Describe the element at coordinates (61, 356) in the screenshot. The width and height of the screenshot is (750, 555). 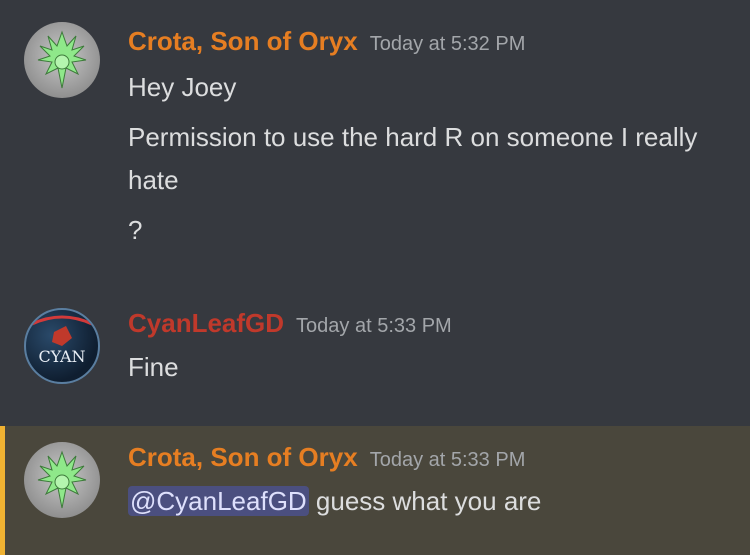
I see `svg-text: CYAN` at that location.